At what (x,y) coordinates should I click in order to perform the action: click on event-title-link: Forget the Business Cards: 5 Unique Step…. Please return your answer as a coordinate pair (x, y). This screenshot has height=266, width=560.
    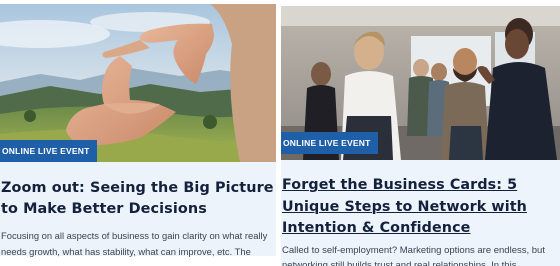
    Looking at the image, I should click on (420, 200).